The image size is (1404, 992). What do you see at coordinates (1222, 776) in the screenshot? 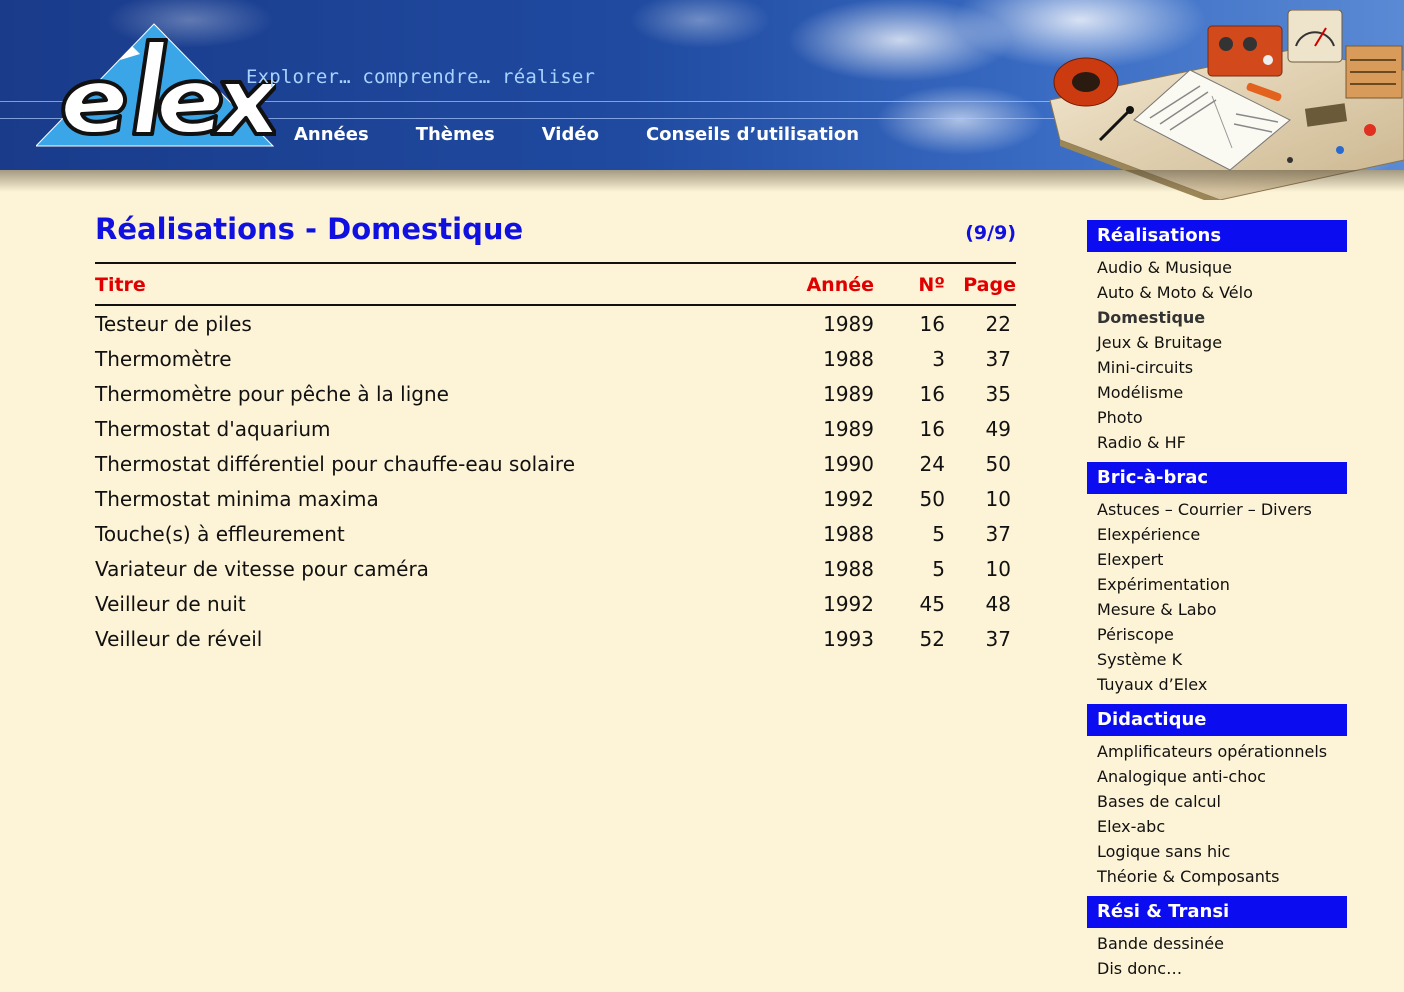
I see `sidebar-item-analogique: Analogique anti-choc` at bounding box center [1222, 776].